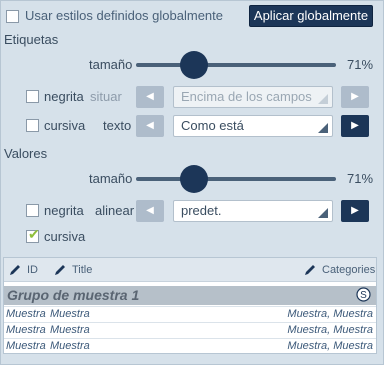 The width and height of the screenshot is (385, 369). Describe the element at coordinates (117, 125) in the screenshot. I see `labels-text-label: texto` at that location.